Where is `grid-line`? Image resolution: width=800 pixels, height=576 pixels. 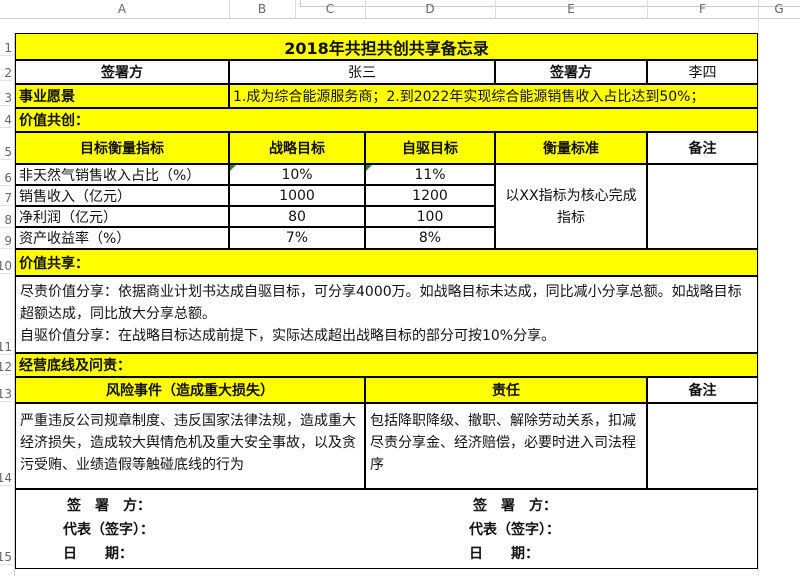 grid-line is located at coordinates (758, 297).